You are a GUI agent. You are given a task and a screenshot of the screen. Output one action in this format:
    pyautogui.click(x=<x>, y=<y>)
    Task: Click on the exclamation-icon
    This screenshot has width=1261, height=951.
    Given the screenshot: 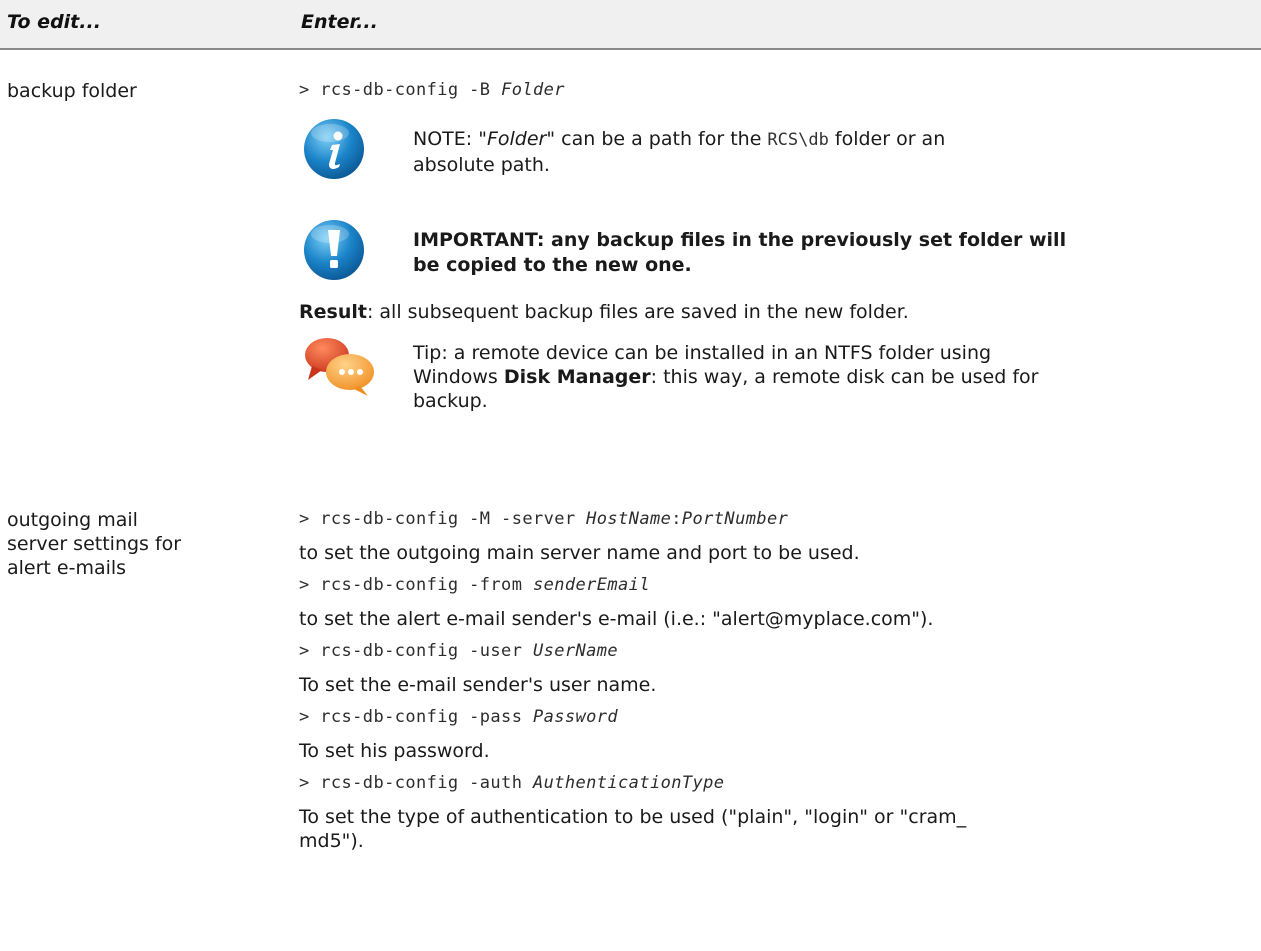 What is the action you would take?
    pyautogui.click(x=334, y=250)
    